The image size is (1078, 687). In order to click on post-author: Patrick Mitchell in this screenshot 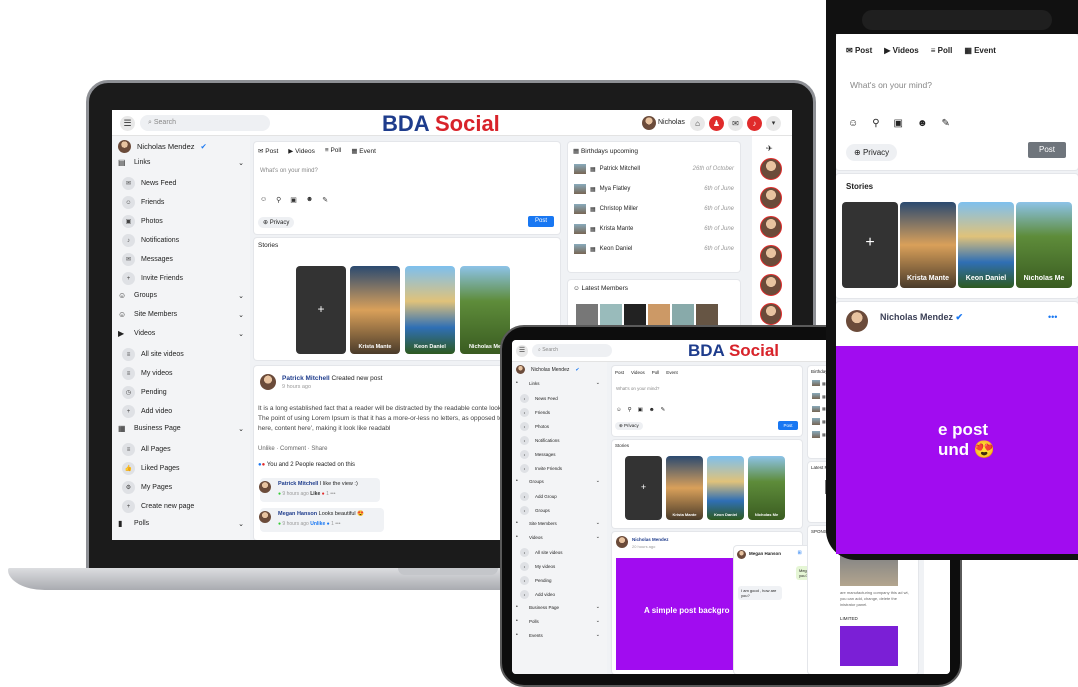, I will do `click(306, 378)`.